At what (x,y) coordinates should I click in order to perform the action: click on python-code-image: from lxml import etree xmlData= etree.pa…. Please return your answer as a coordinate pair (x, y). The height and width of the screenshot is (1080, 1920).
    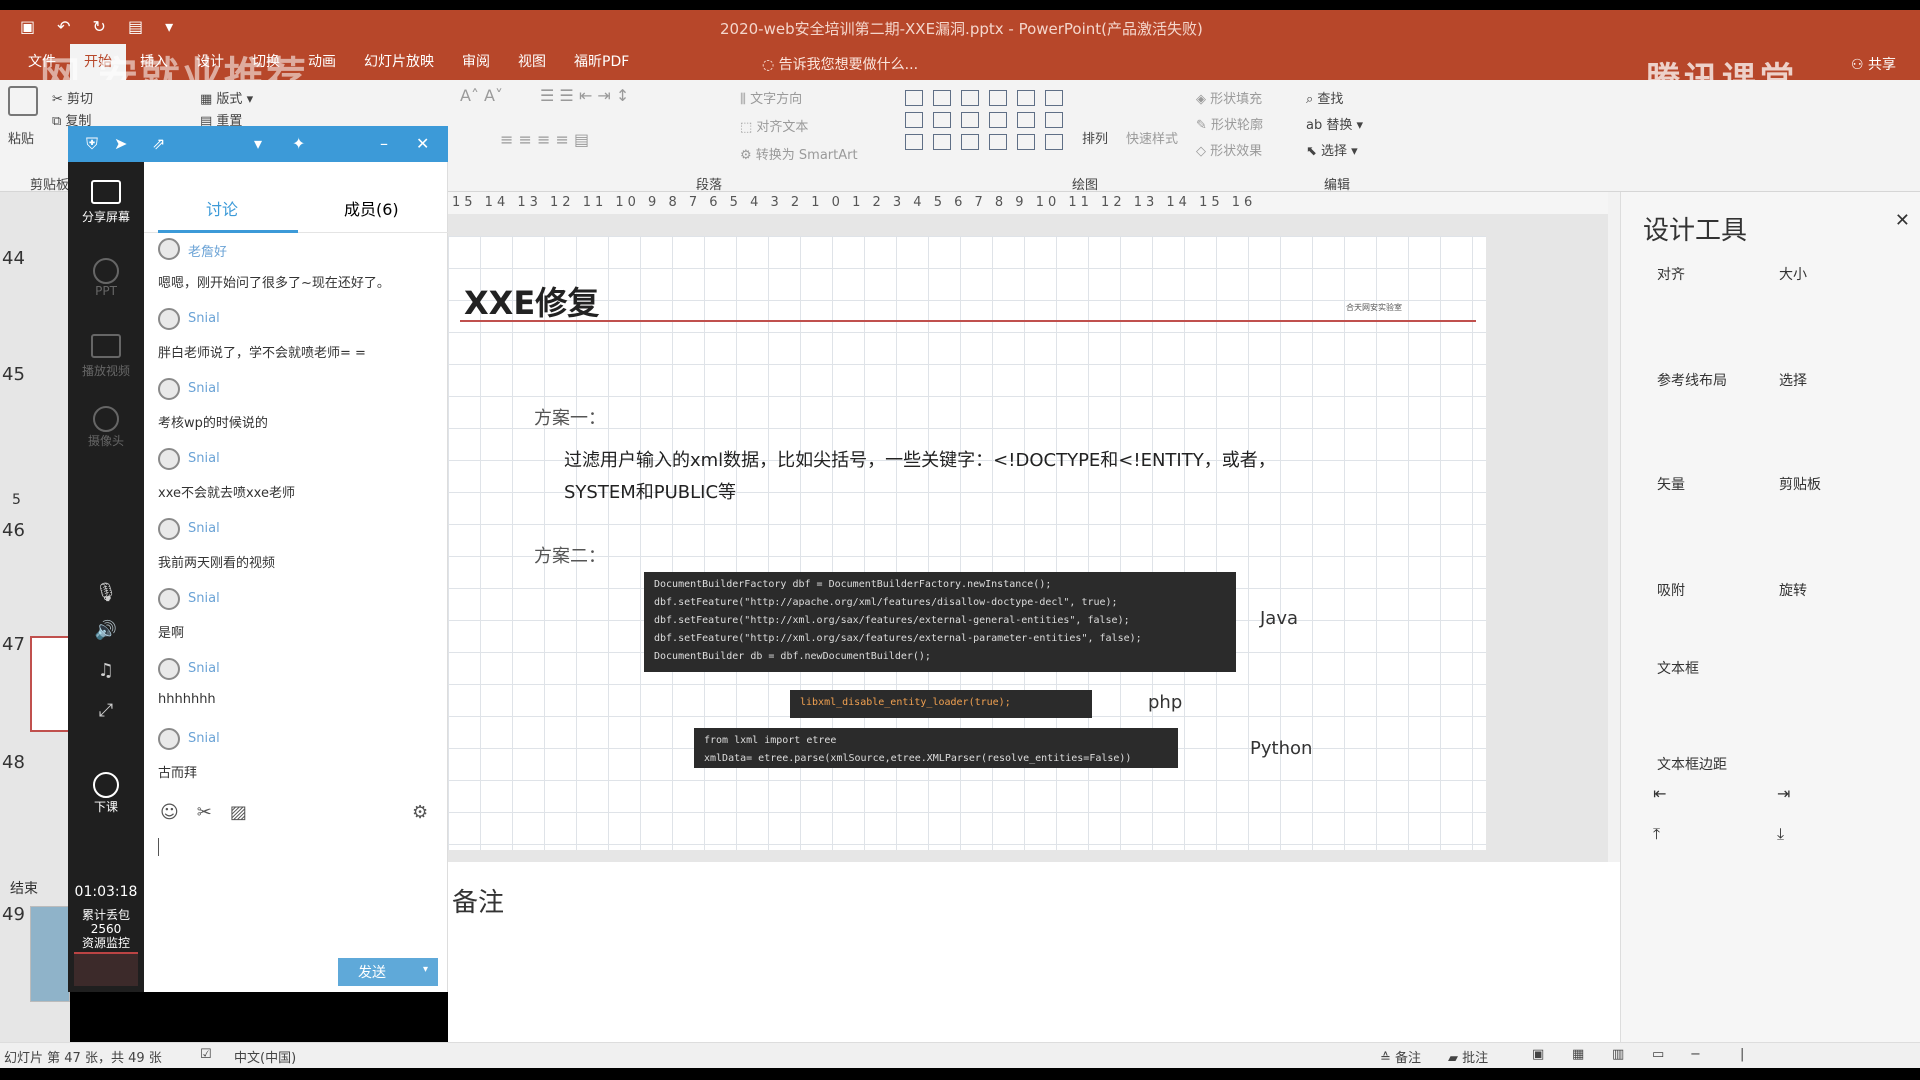
    Looking at the image, I should click on (936, 748).